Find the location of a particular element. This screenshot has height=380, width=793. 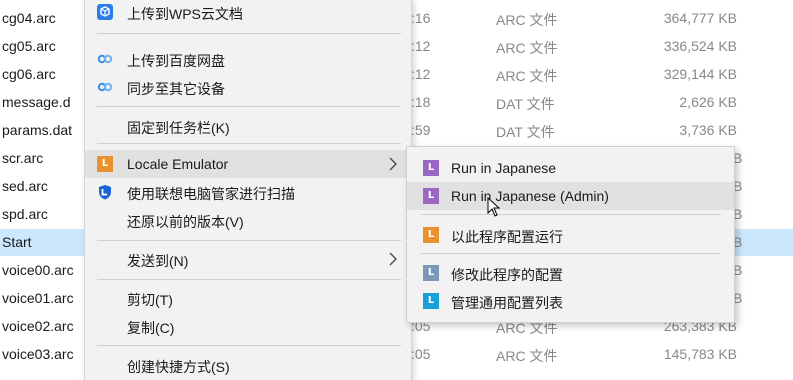

file-name: message.d is located at coordinates (36, 102).